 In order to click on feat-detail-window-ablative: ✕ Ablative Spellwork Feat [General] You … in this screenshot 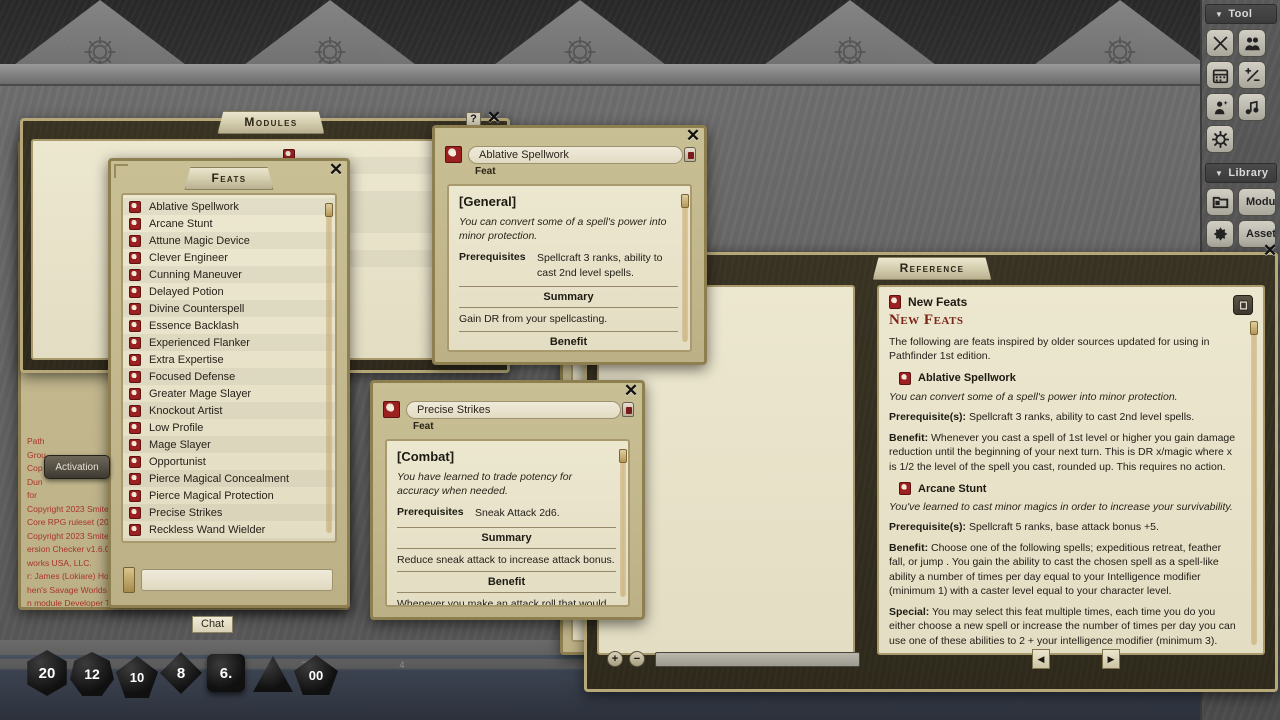, I will do `click(569, 245)`.